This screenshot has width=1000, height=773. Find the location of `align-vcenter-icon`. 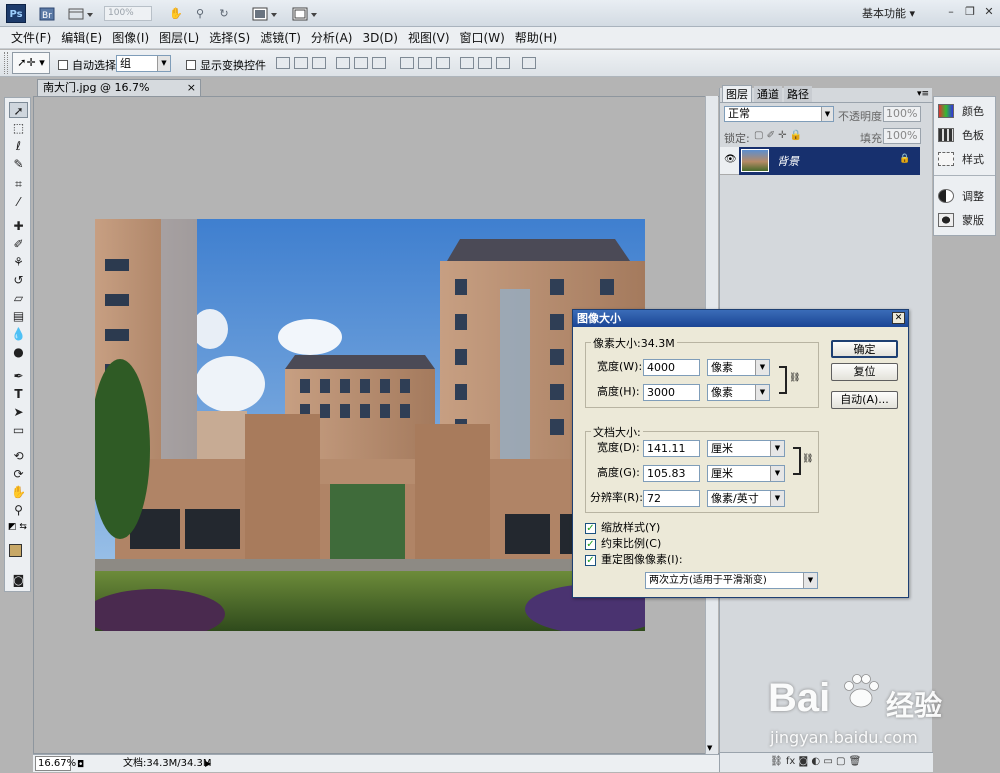

align-vcenter-icon is located at coordinates (301, 63).